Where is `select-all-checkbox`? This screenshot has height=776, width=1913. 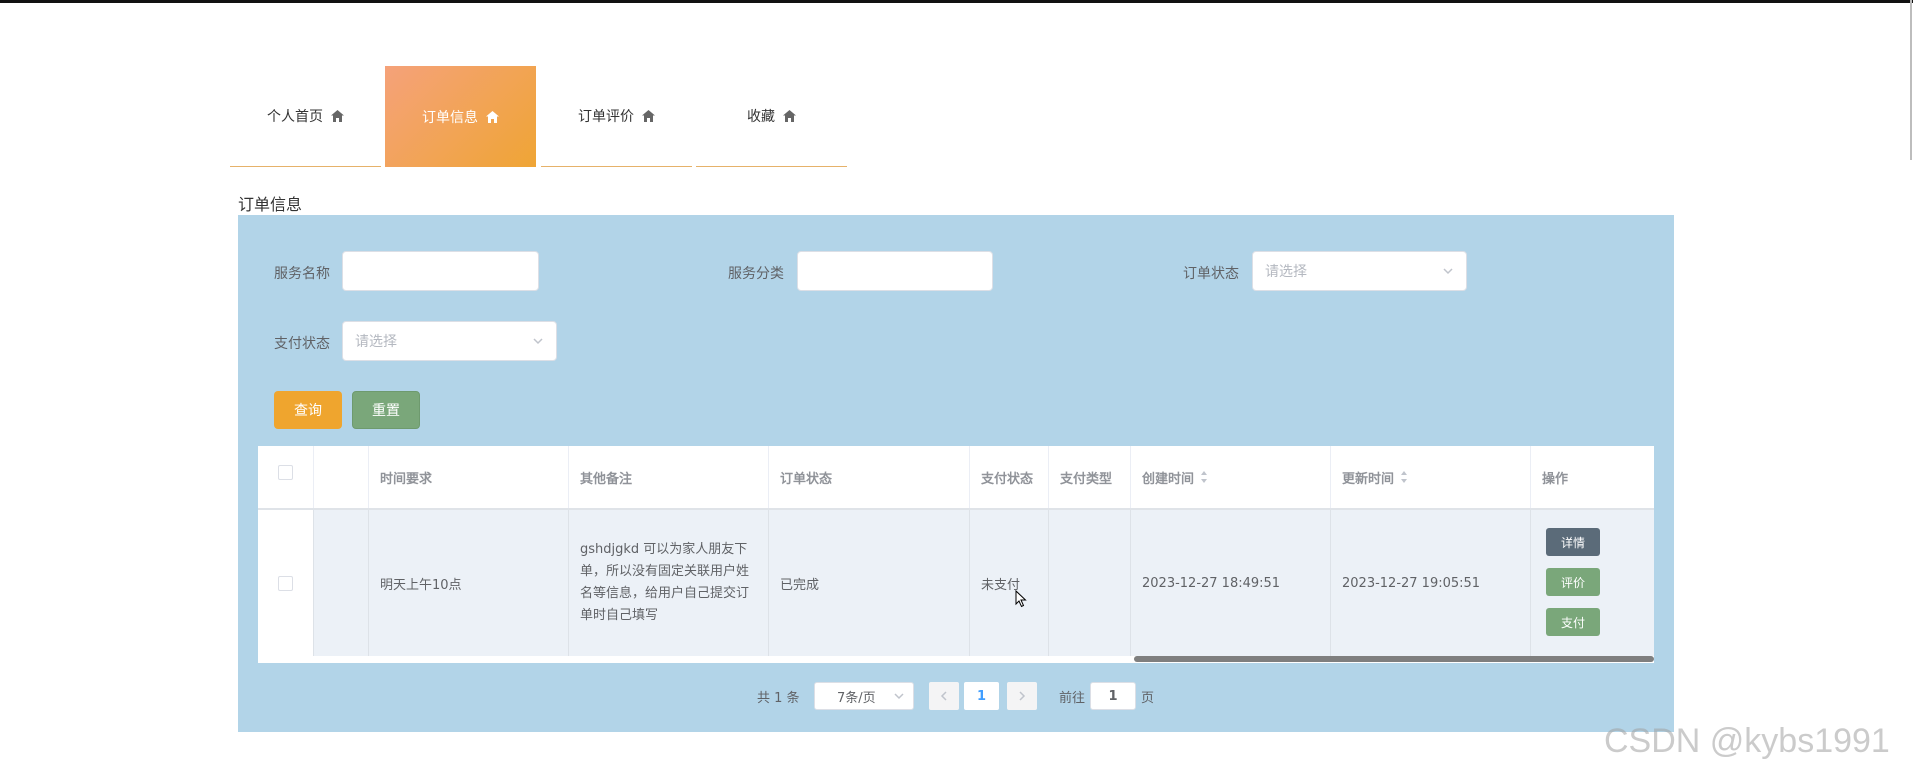 select-all-checkbox is located at coordinates (285, 472).